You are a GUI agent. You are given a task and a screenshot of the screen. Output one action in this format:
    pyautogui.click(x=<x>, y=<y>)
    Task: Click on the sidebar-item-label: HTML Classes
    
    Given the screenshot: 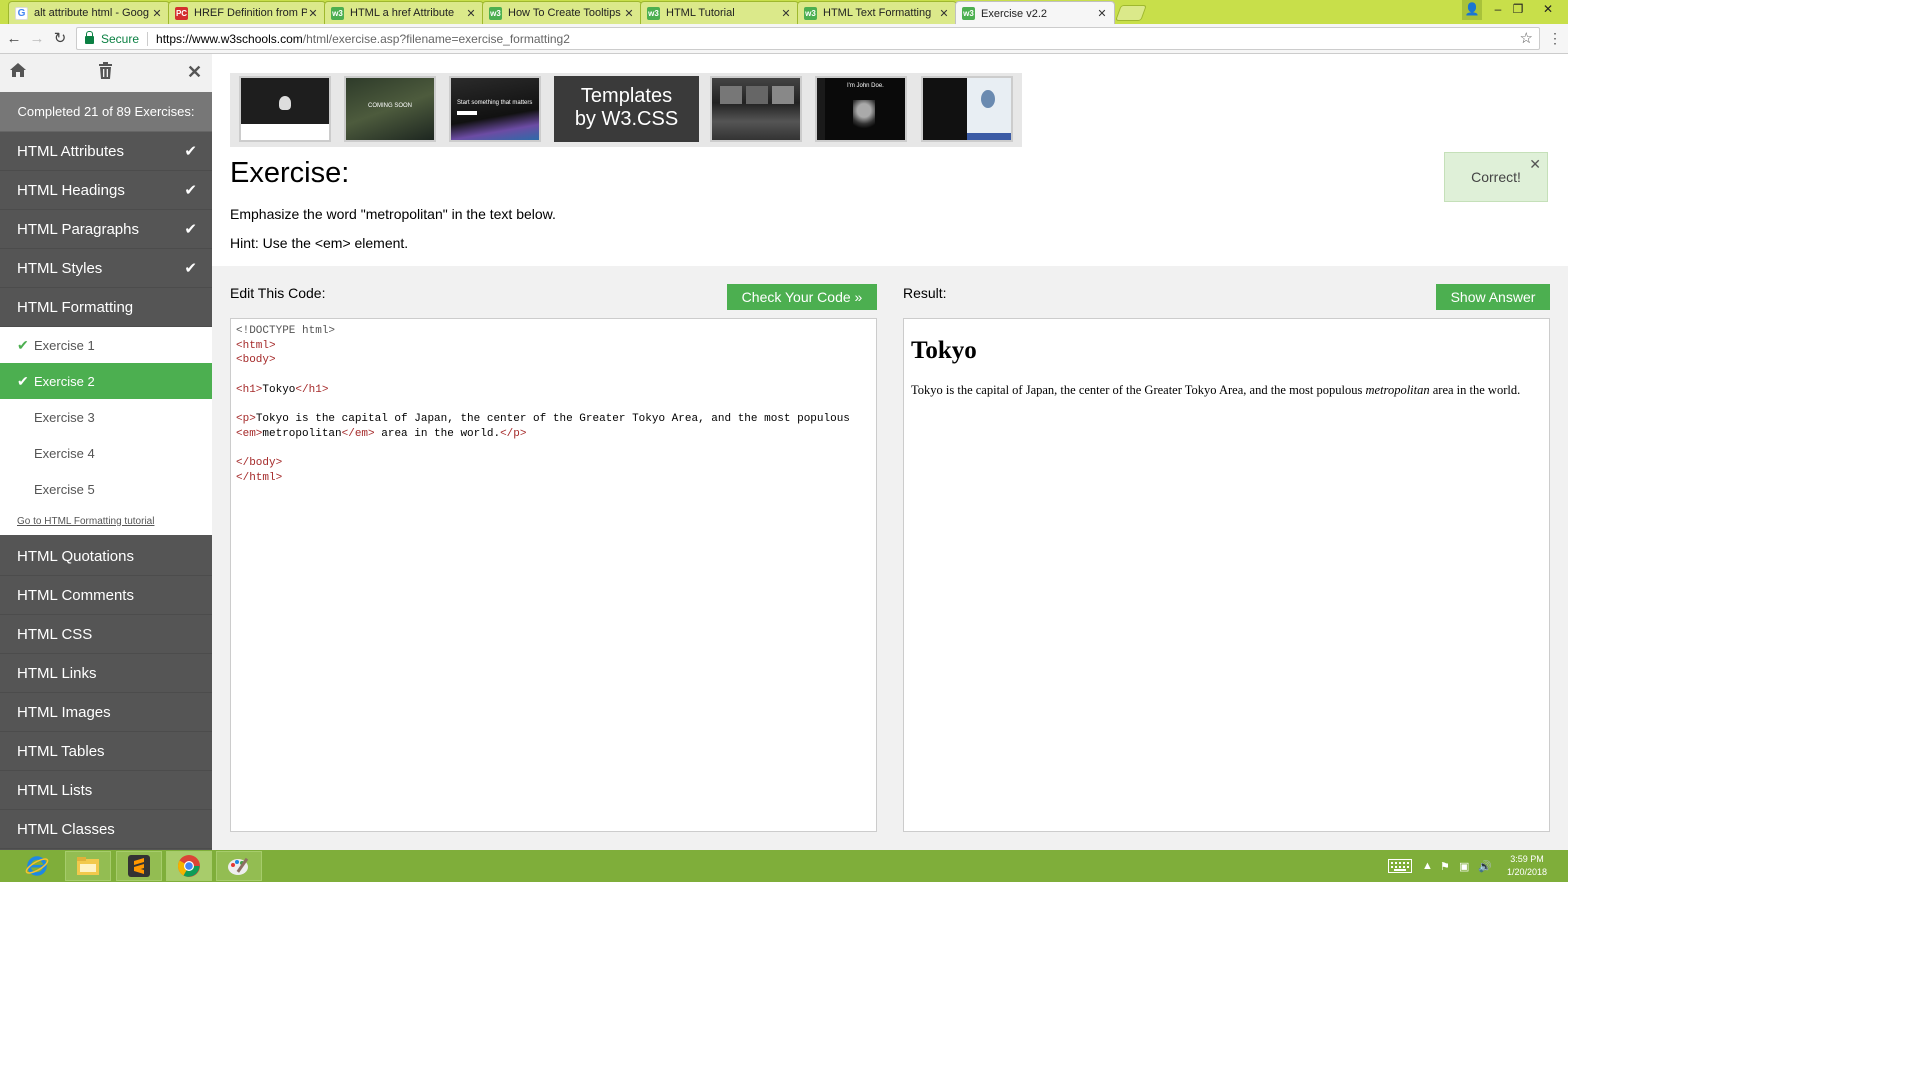 What is the action you would take?
    pyautogui.click(x=66, y=829)
    